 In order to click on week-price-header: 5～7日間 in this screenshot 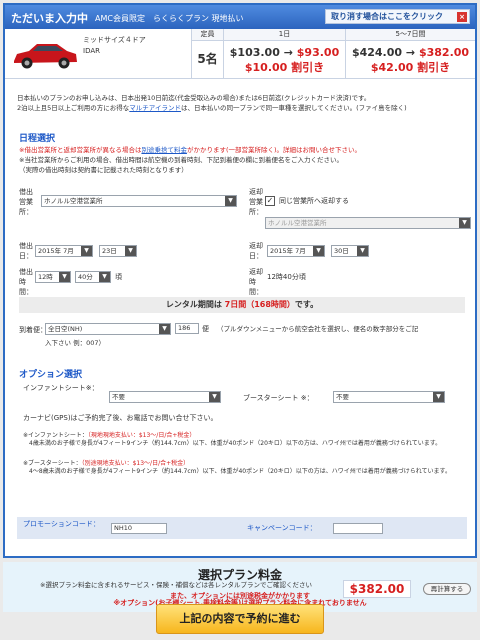, I will do `click(410, 35)`.